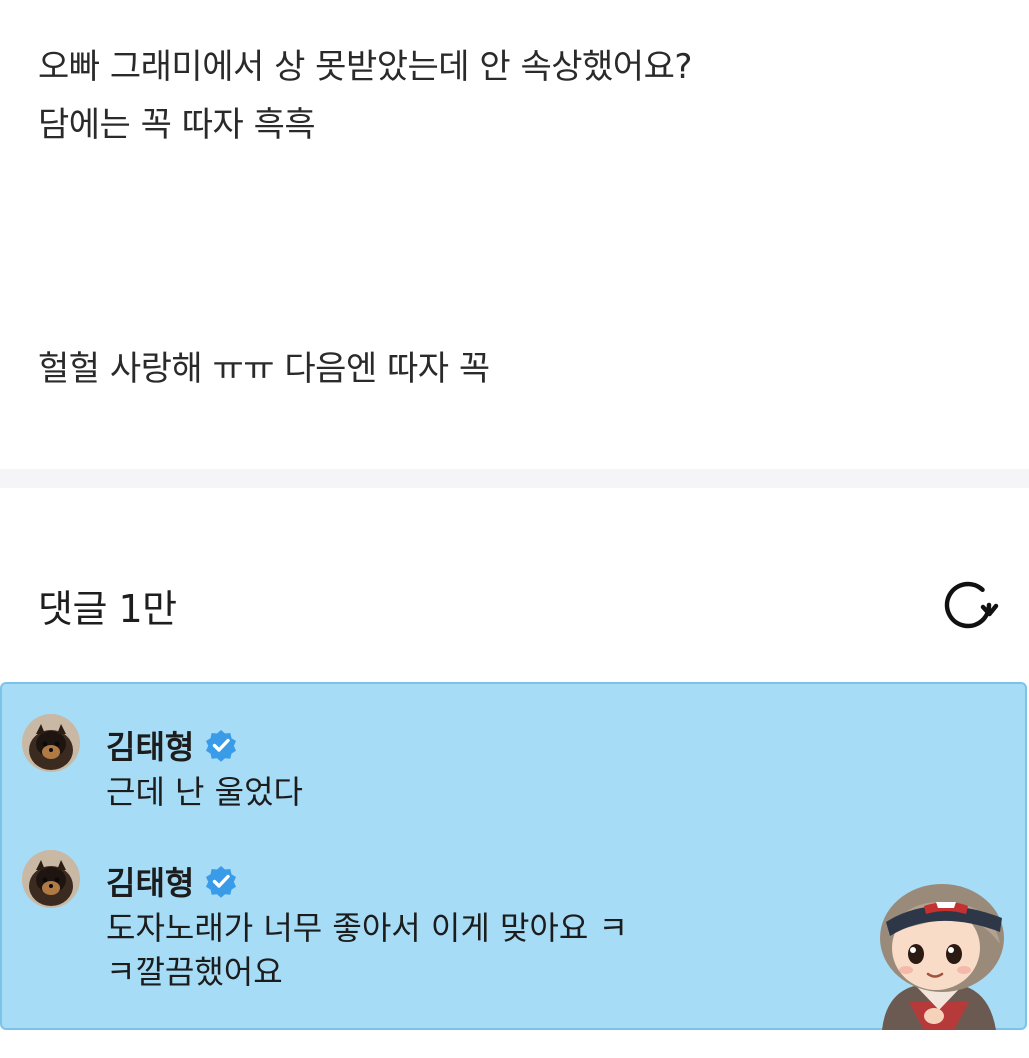 This screenshot has height=1058, width=1029. What do you see at coordinates (365, 96) in the screenshot?
I see `post-question: 오빠 그래미에서 상 못받았는데 안 속상했어요? 담에는 꼭 따자 흑흑` at bounding box center [365, 96].